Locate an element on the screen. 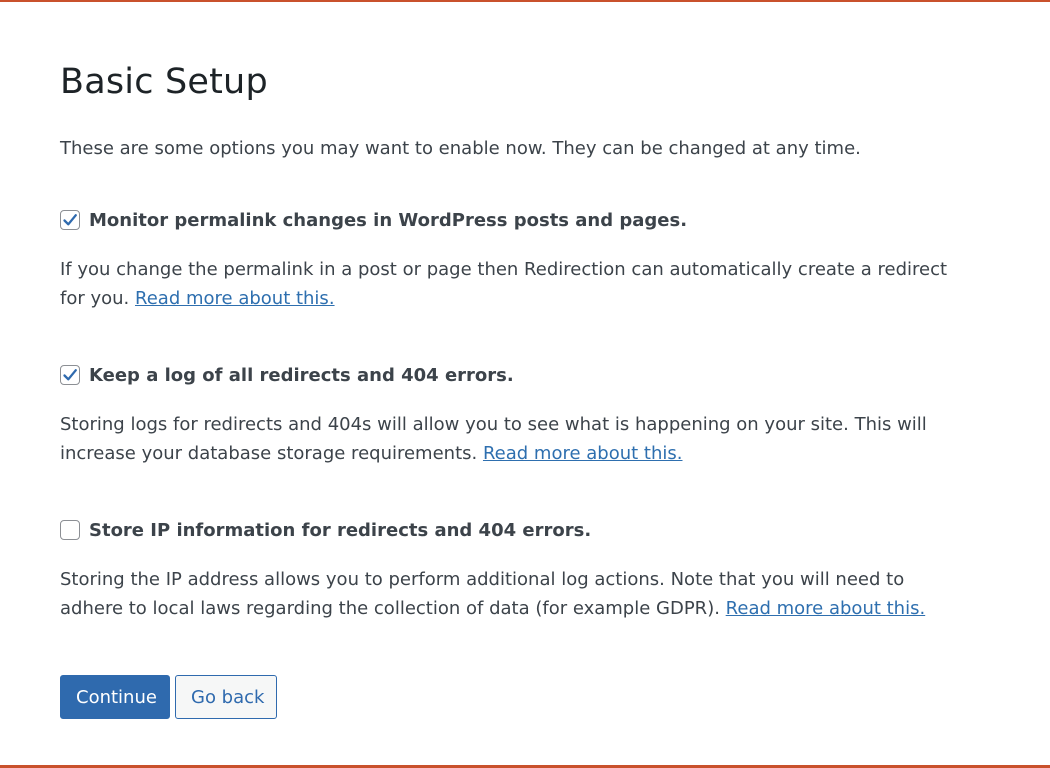 This screenshot has height=768, width=1050. keep-log-checkbox is located at coordinates (70, 375).